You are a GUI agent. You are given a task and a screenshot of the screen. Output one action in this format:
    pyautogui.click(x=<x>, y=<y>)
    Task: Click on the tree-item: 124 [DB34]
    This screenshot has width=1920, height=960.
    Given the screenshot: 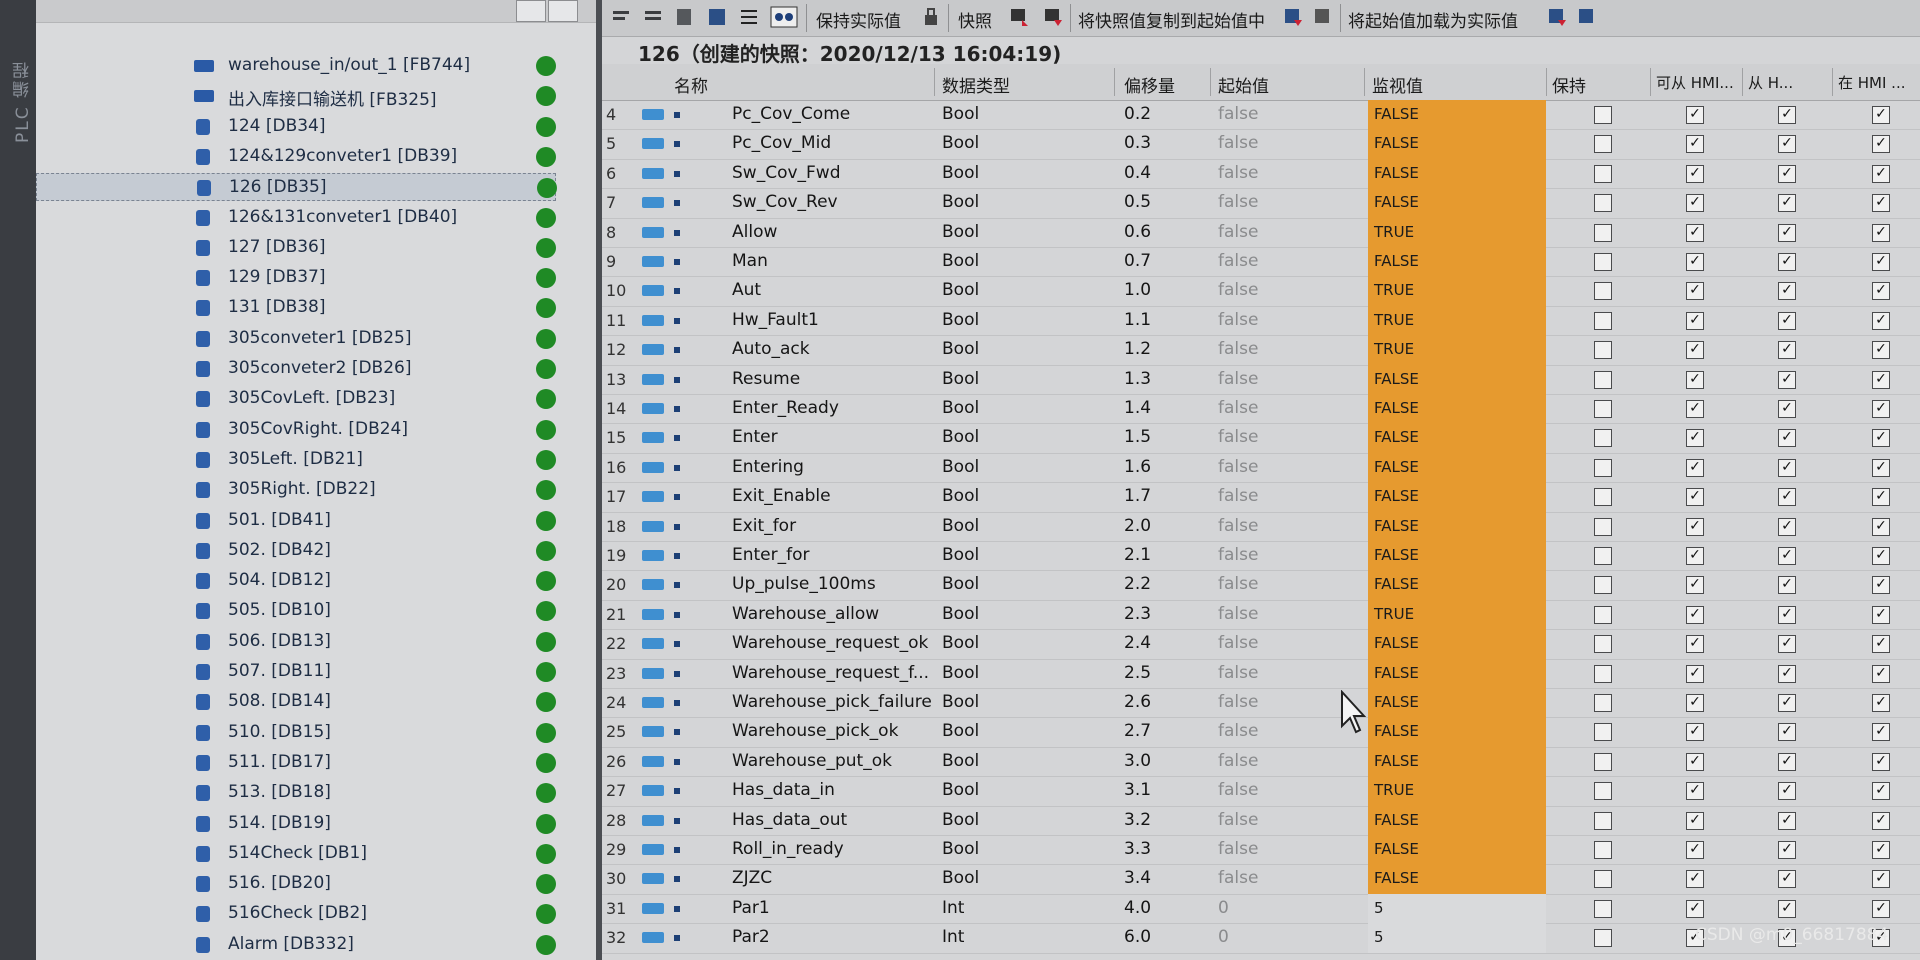 What is the action you would take?
    pyautogui.click(x=296, y=127)
    